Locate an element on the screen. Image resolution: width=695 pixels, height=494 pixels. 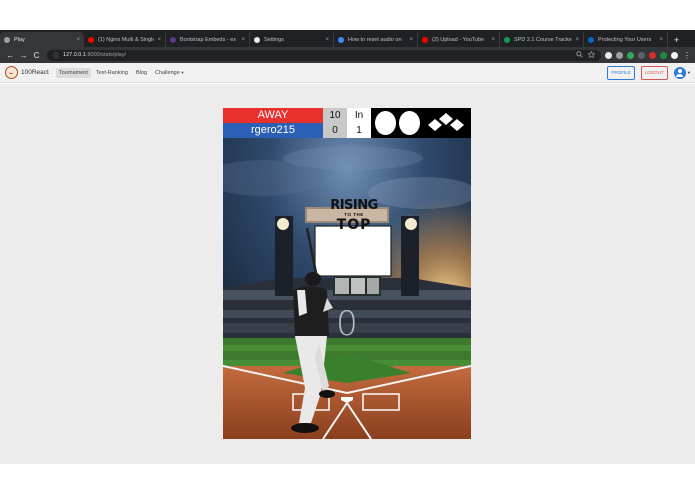
browser-tab: SPD 2.1 Course Tracker × is located at coordinates (542, 39).